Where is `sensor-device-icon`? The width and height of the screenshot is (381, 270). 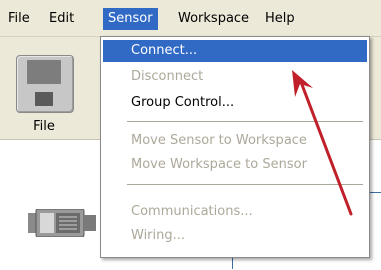
sensor-device-icon is located at coordinates (63, 223).